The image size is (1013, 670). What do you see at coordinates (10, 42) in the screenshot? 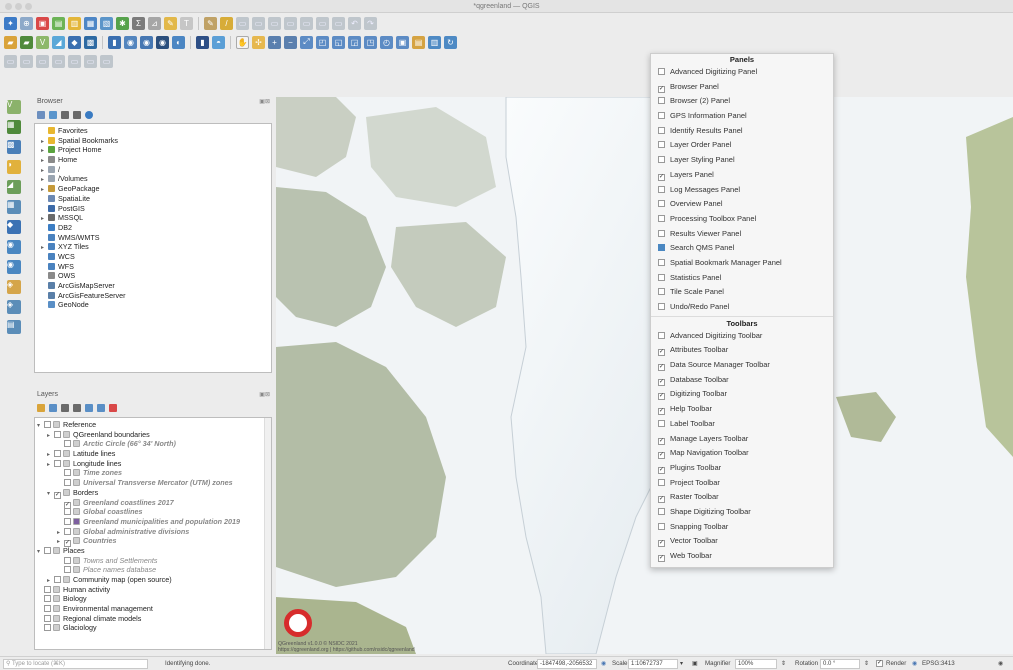
I see `add-vector-icon: ▰` at bounding box center [10, 42].